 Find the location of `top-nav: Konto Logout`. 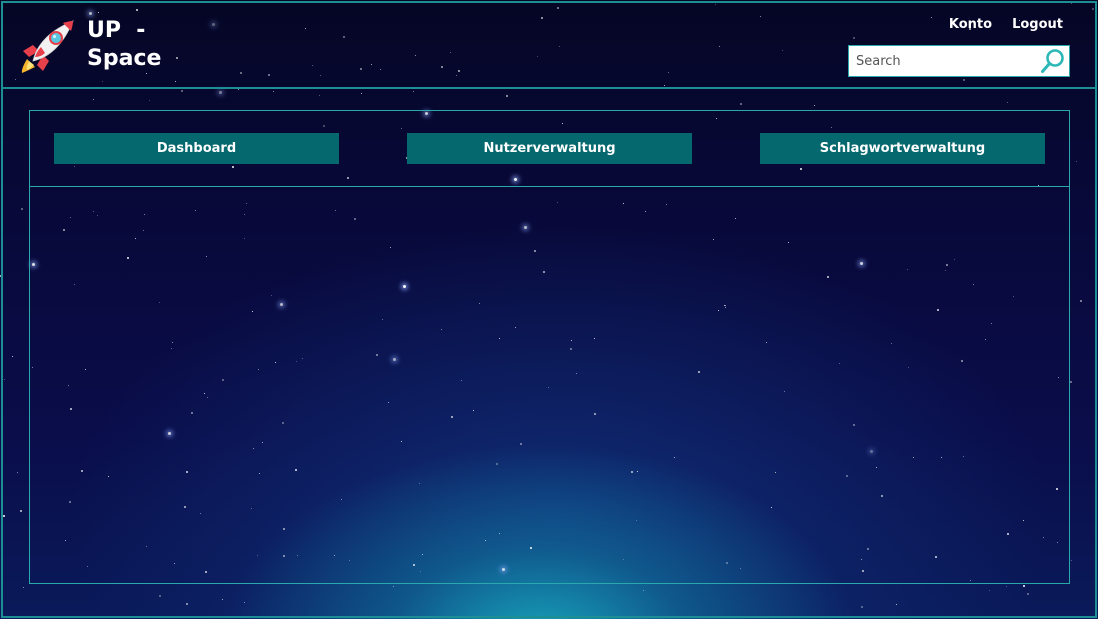

top-nav: Konto Logout is located at coordinates (1006, 24).